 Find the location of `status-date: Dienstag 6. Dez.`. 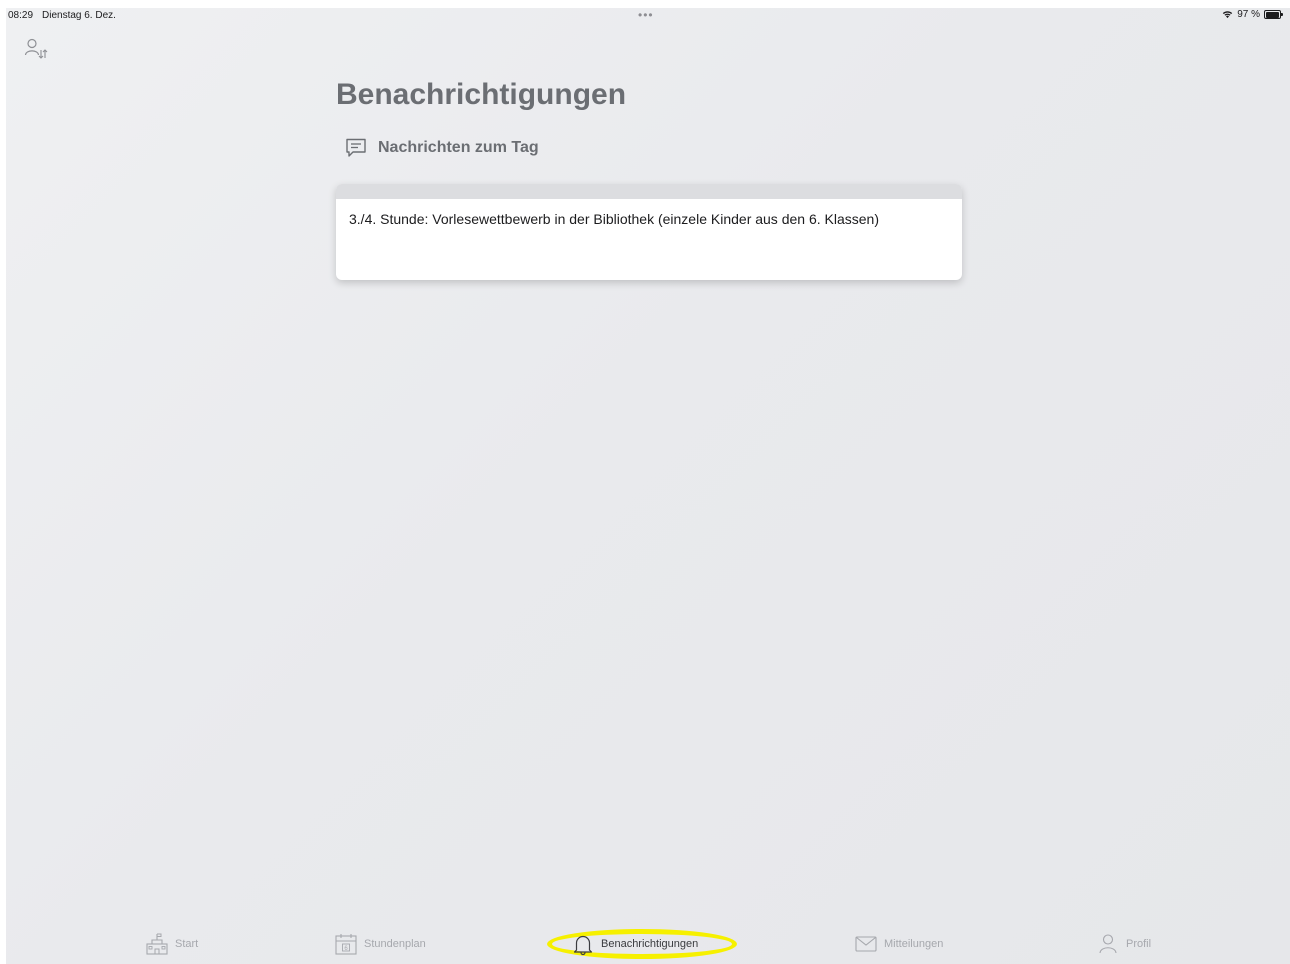

status-date: Dienstag 6. Dez. is located at coordinates (79, 15).